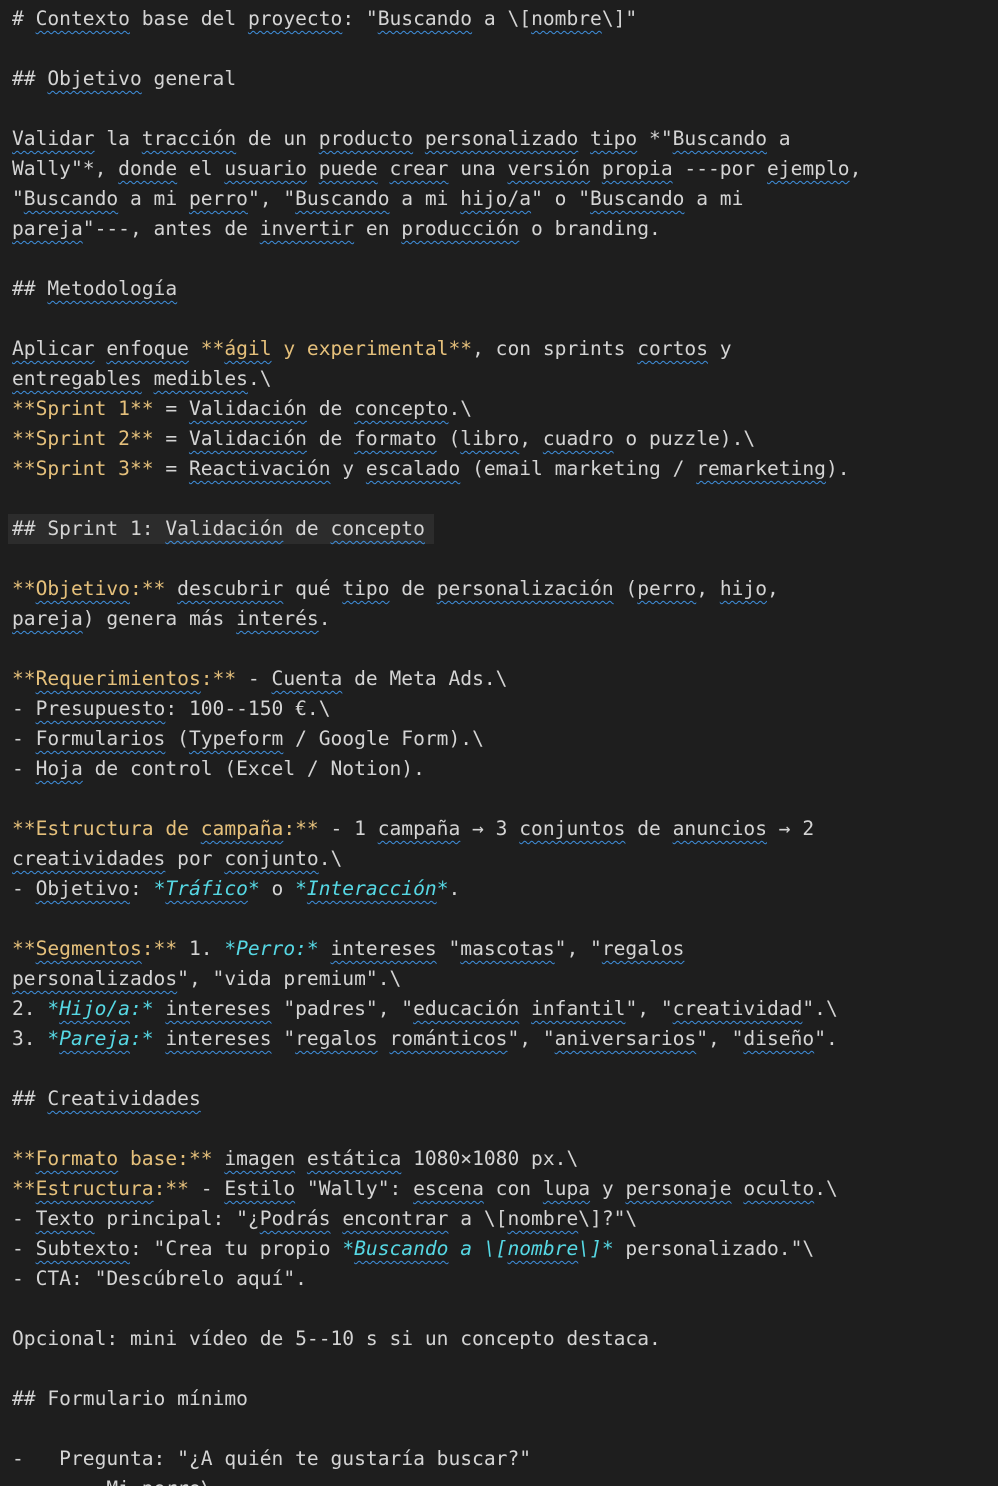 Image resolution: width=998 pixels, height=1486 pixels. What do you see at coordinates (53, 138) in the screenshot?
I see `spellcheck-word: Validar` at bounding box center [53, 138].